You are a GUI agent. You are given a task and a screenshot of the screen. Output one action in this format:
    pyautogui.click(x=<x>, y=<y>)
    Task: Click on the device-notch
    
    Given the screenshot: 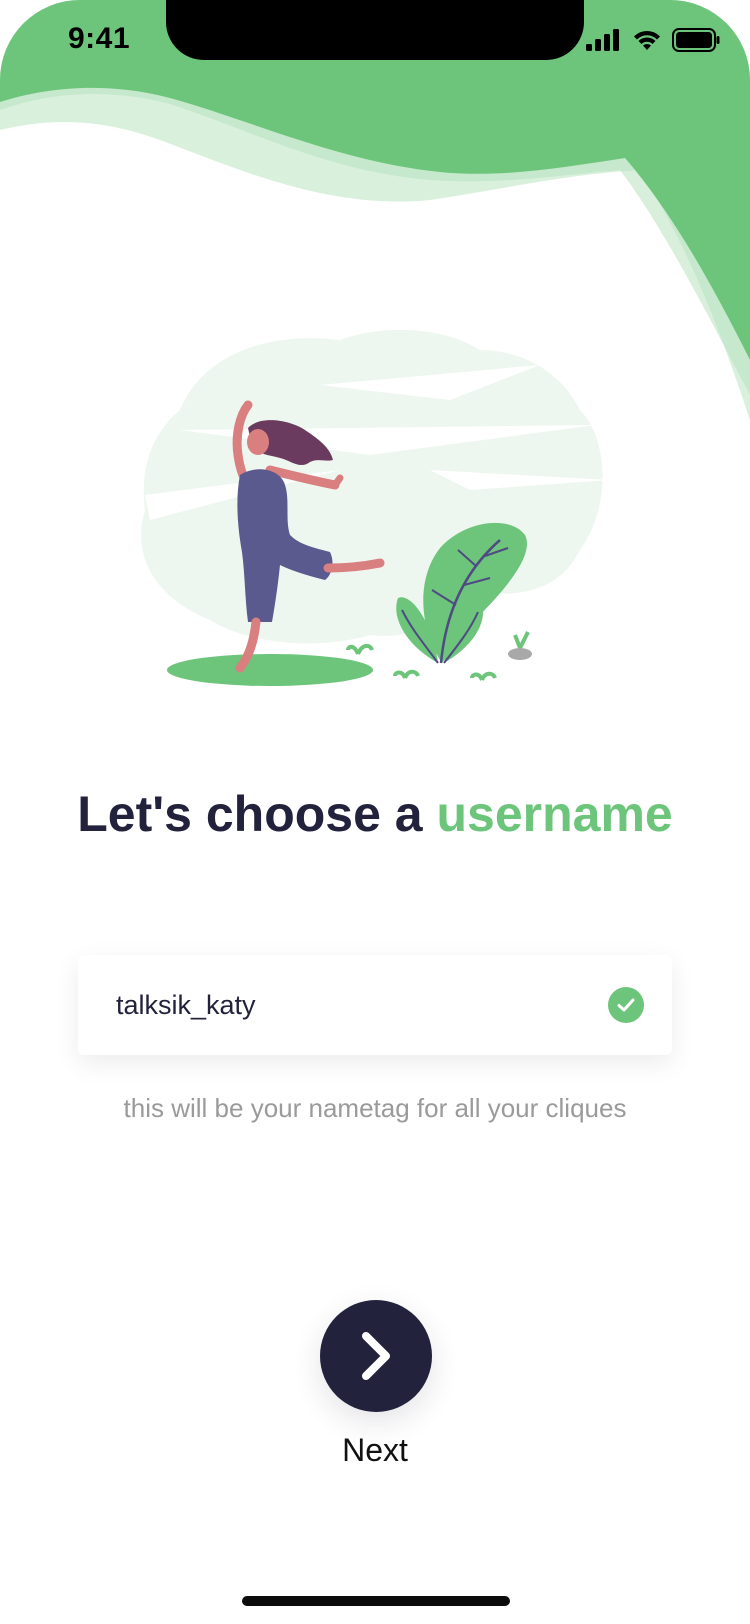 What is the action you would take?
    pyautogui.click(x=375, y=30)
    